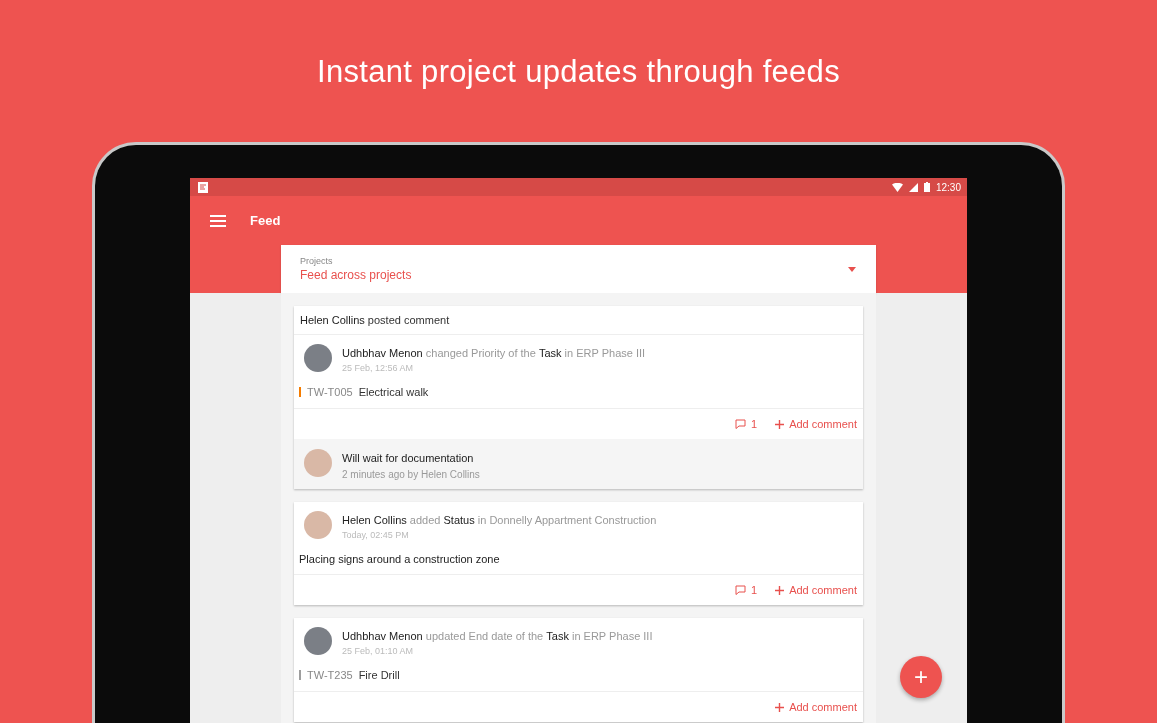 The height and width of the screenshot is (723, 1157). Describe the element at coordinates (375, 320) in the screenshot. I see `feed-header-text: Helen Collins posted comment` at that location.